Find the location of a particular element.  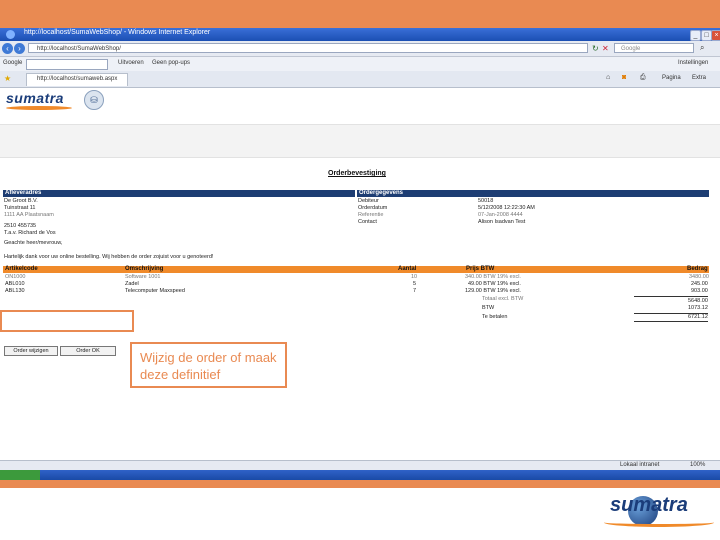

subtotal-label: Totaal excl. BTW is located at coordinates (503, 299).